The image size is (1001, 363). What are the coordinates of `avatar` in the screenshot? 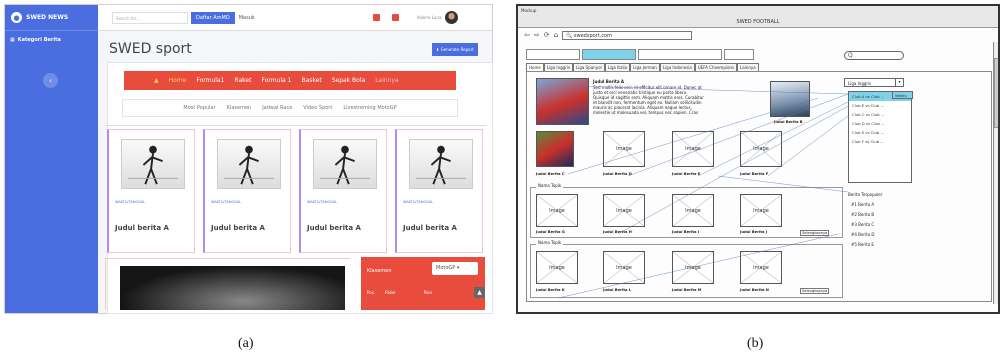 It's located at (452, 17).